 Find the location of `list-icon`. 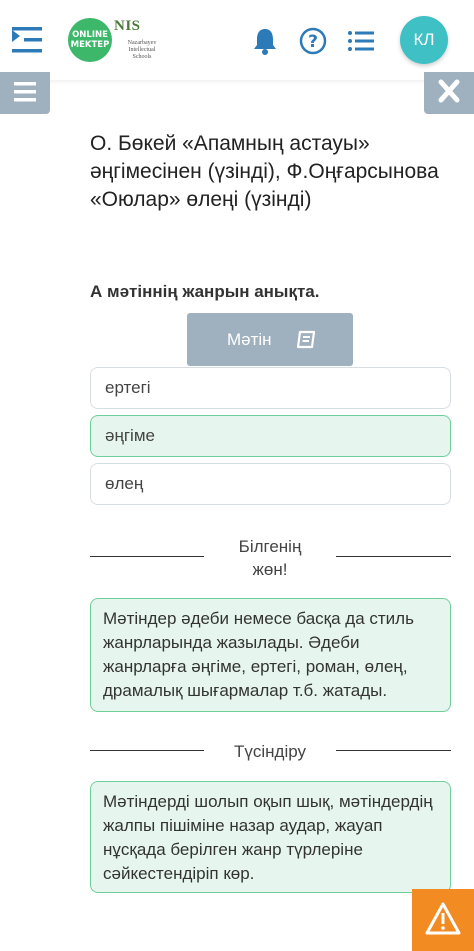

list-icon is located at coordinates (361, 41).